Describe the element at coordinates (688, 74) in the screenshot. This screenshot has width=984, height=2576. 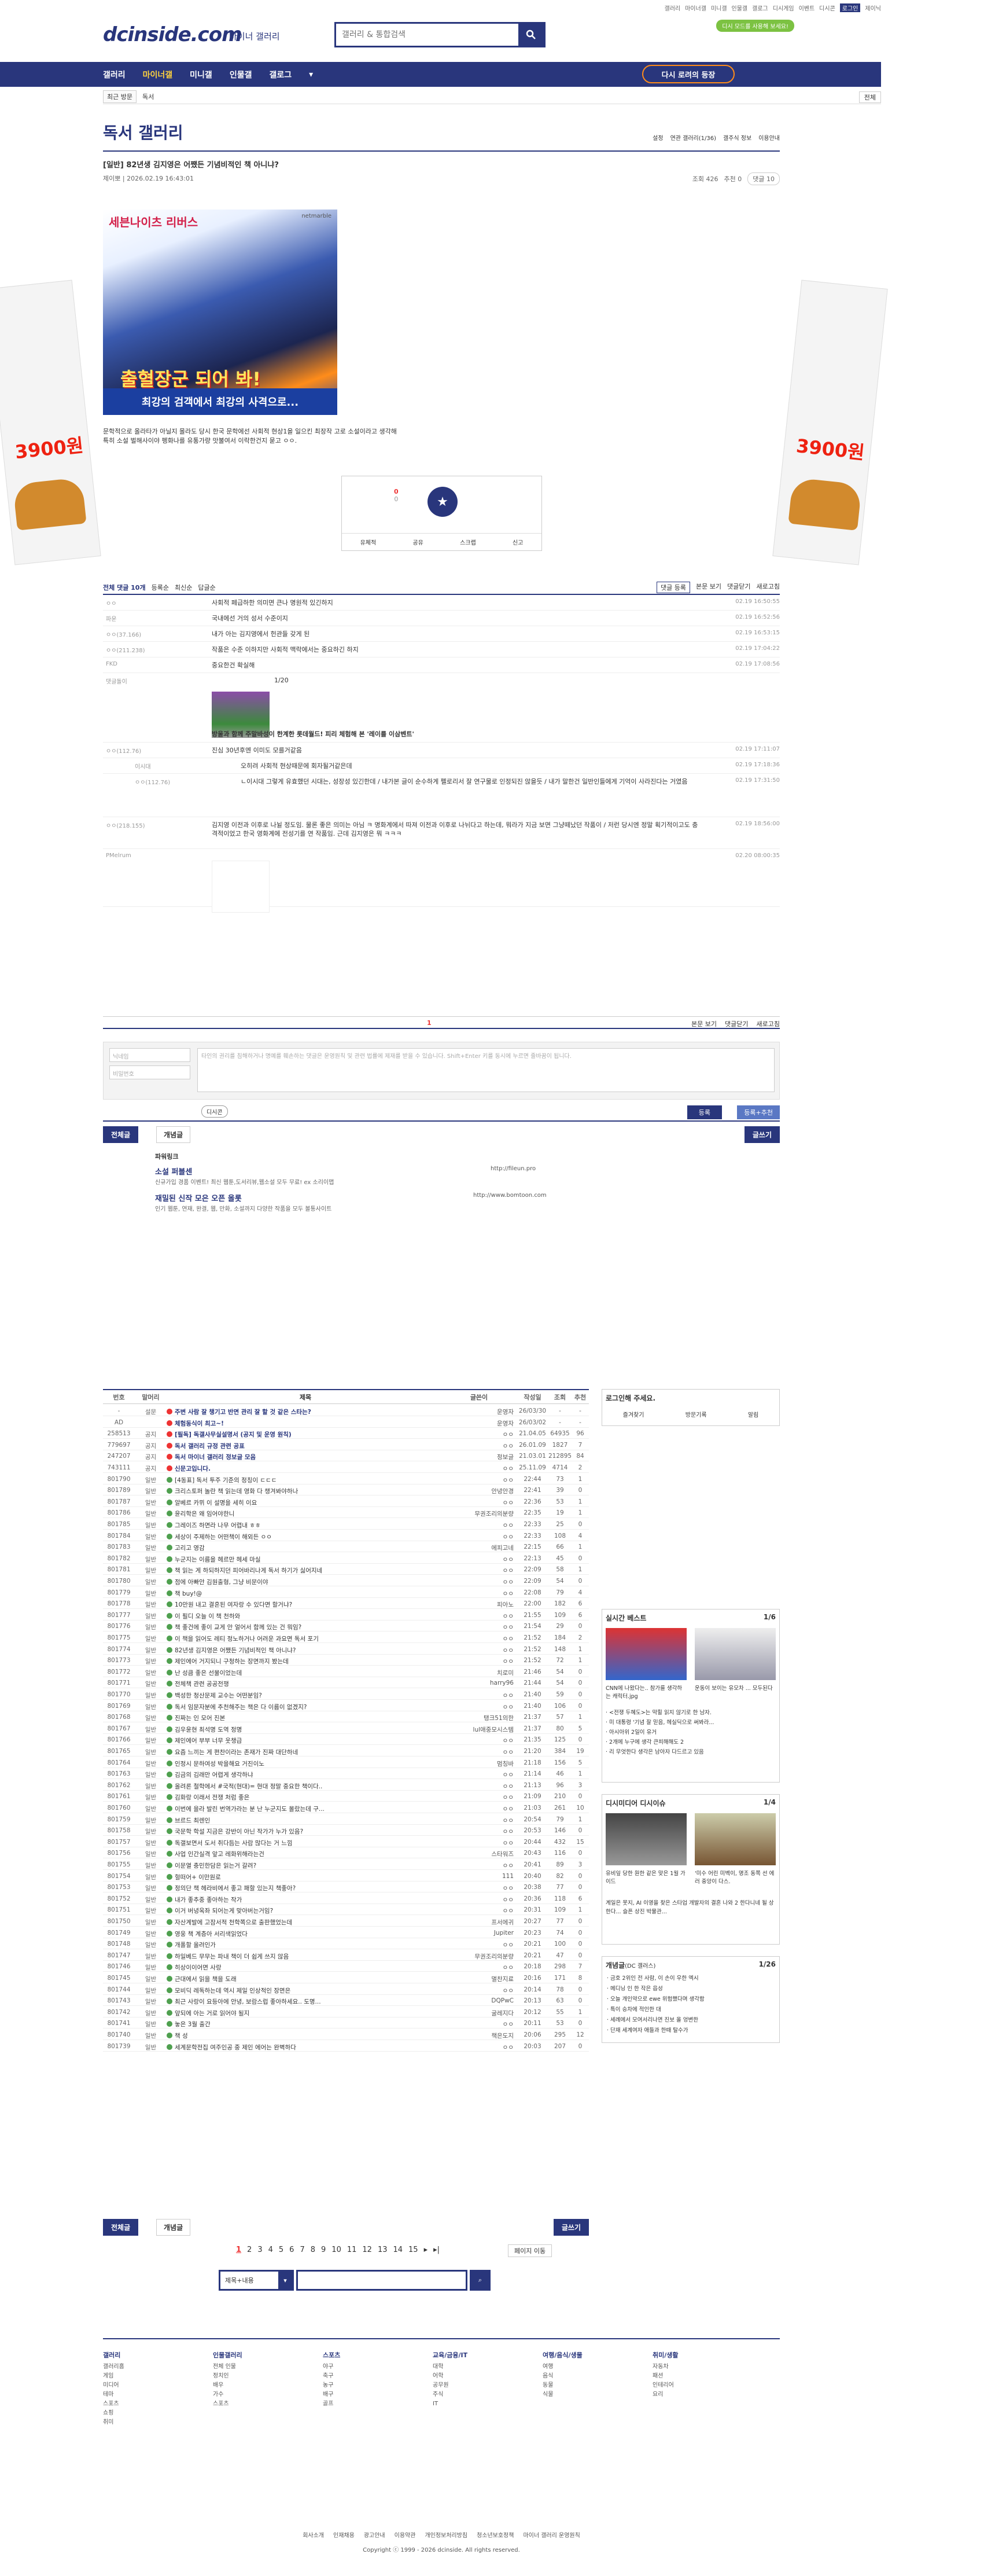
I see `revisit-button: 다시 로려의 등장` at that location.